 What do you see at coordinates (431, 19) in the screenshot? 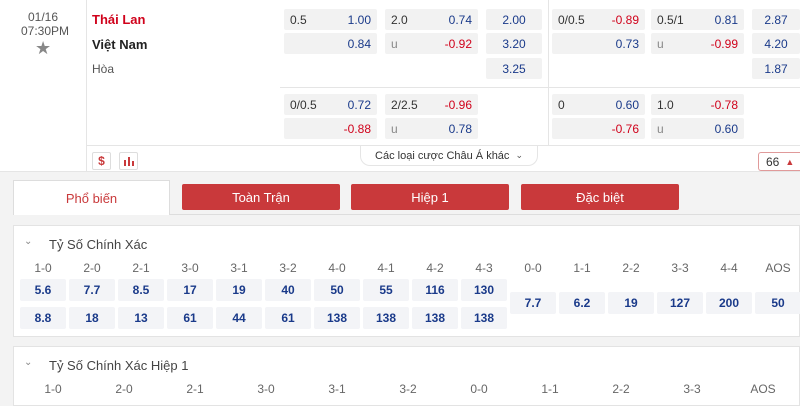
I see `ou-over-odds: 2.0 0.74` at bounding box center [431, 19].